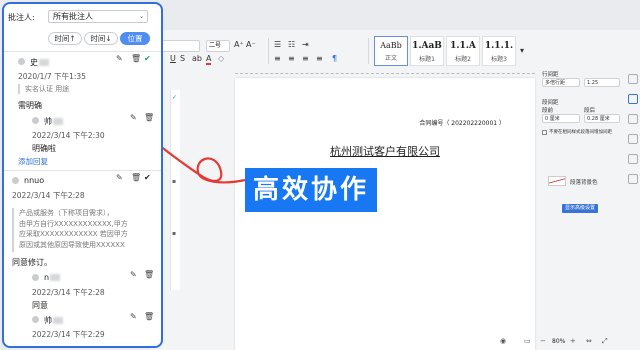  I want to click on style-label: 标题1, so click(427, 59).